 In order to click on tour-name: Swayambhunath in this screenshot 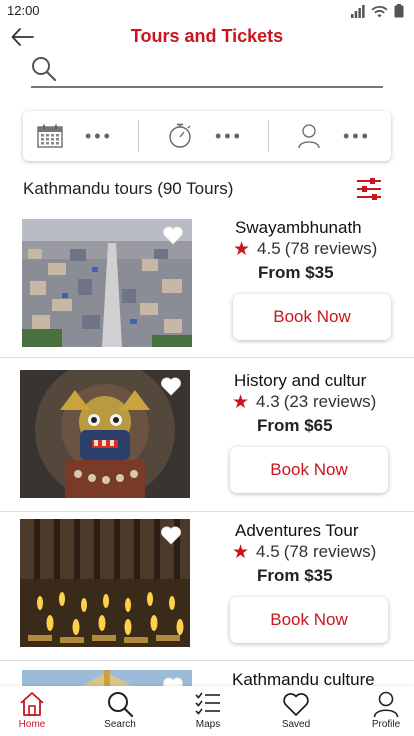, I will do `click(298, 227)`.